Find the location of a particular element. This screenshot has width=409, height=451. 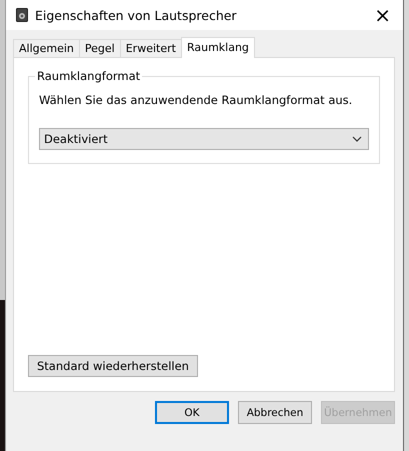

dialog-button: Abbrechen is located at coordinates (275, 412).